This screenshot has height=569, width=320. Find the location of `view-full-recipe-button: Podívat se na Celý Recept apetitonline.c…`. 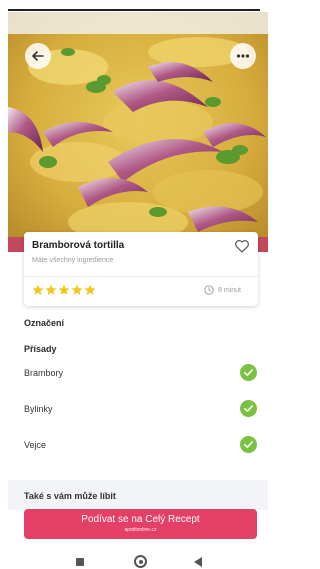

view-full-recipe-button: Podívat se na Celý Recept apetitonline.c… is located at coordinates (140, 524).